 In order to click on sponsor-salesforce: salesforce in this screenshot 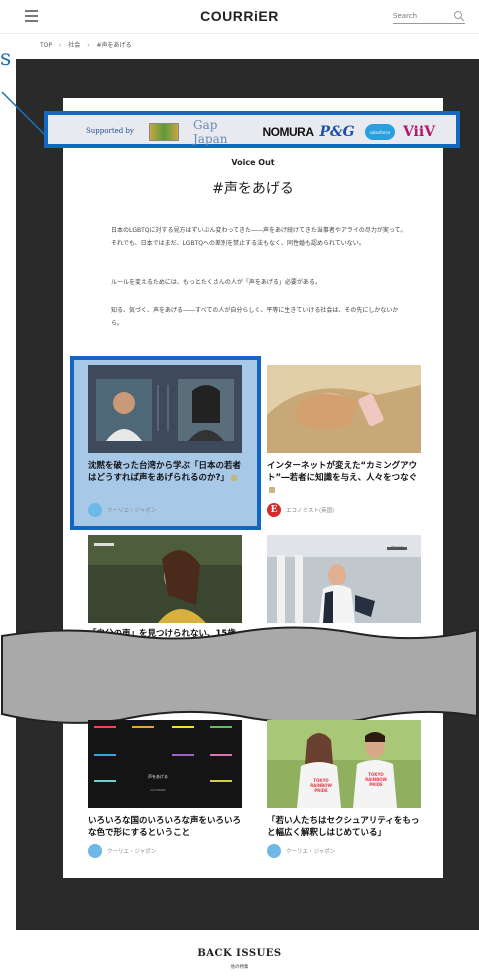, I will do `click(380, 132)`.